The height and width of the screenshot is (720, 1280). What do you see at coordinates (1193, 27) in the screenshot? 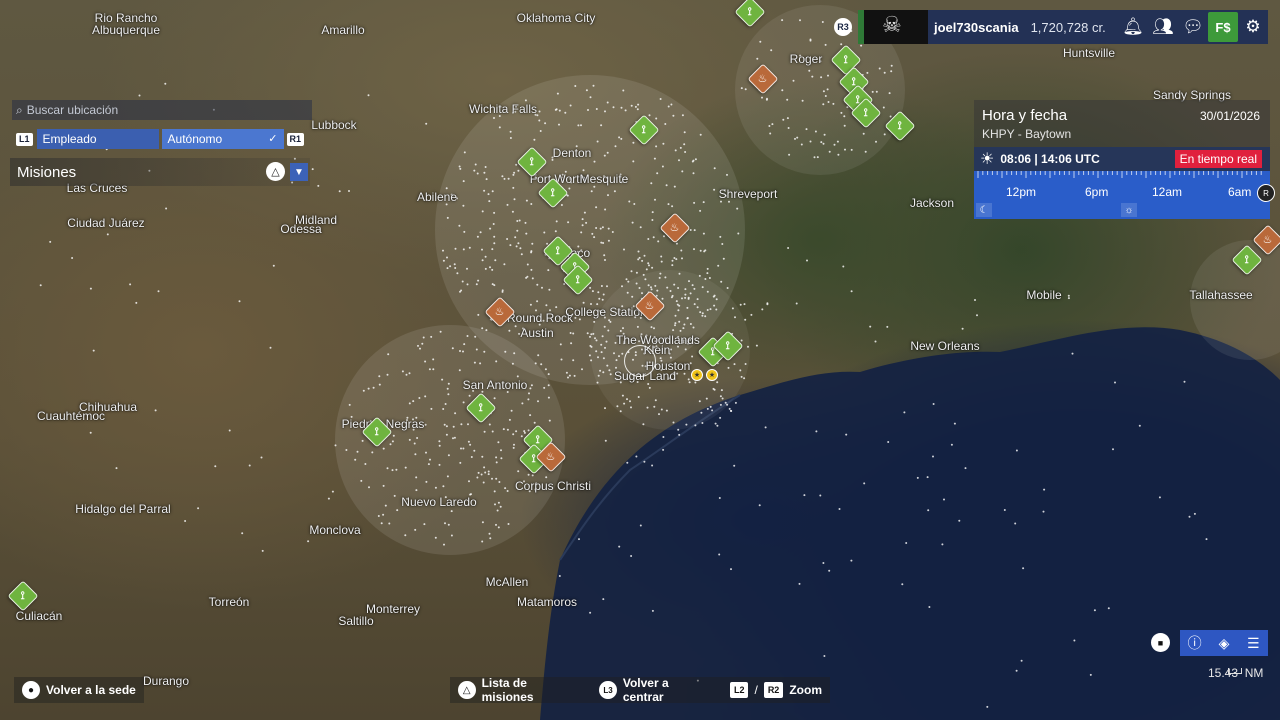
I see `chat-icon: 💬︎` at bounding box center [1193, 27].